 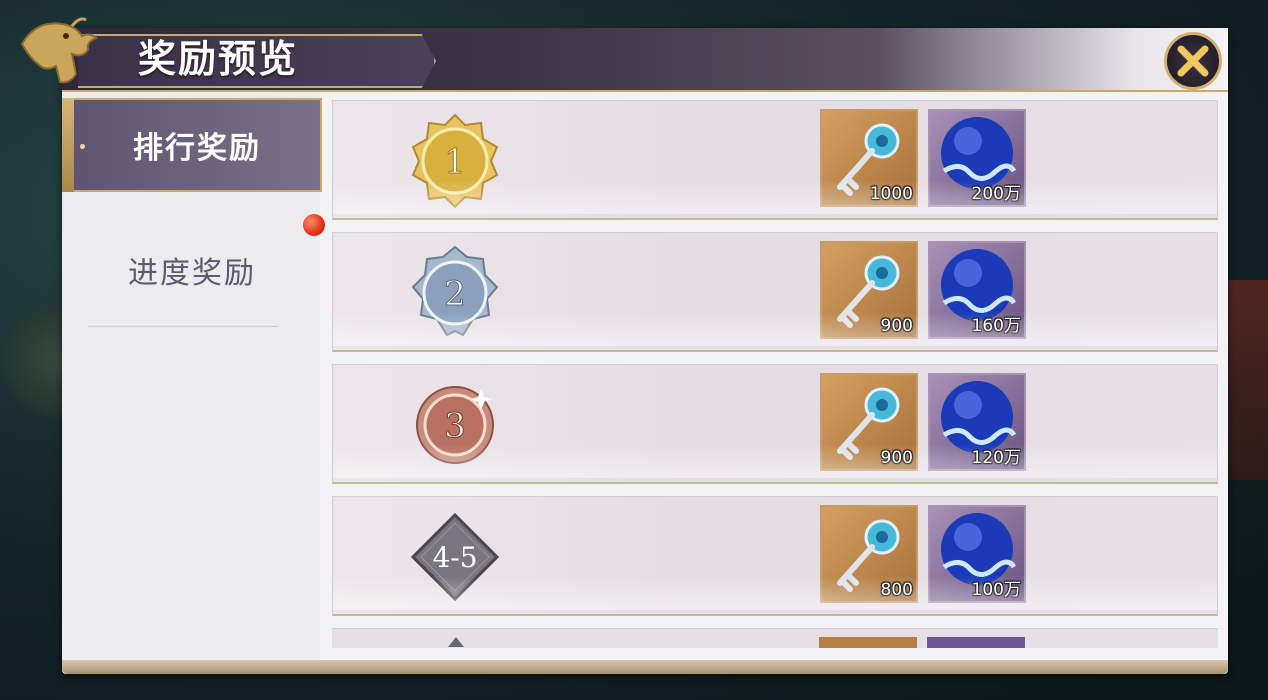 I want to click on reward-quantity: 200万, so click(x=996, y=194).